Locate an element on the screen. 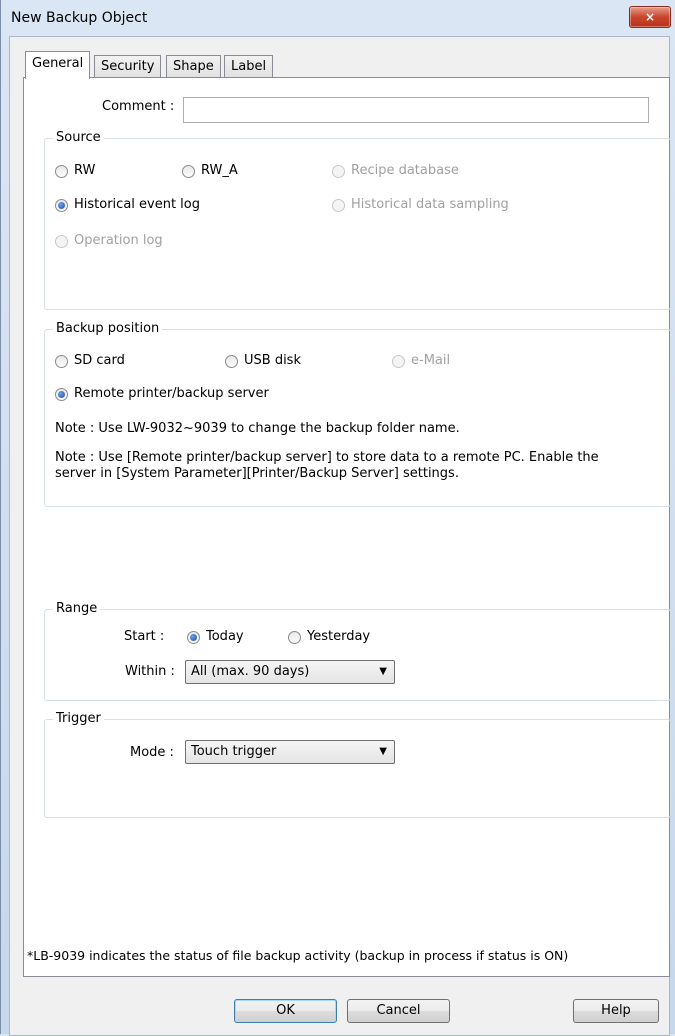  range-legend: Range is located at coordinates (77, 608).